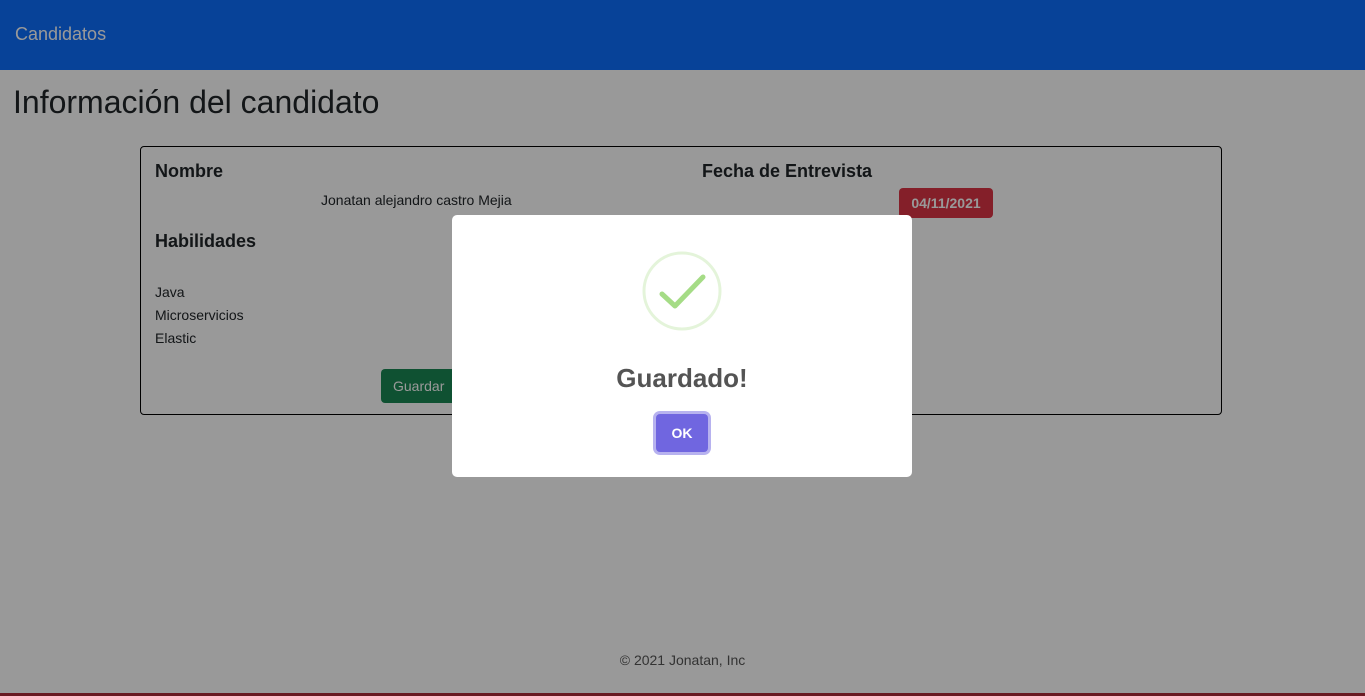 Image resolution: width=1365 pixels, height=696 pixels. I want to click on success-check-icon, so click(682, 291).